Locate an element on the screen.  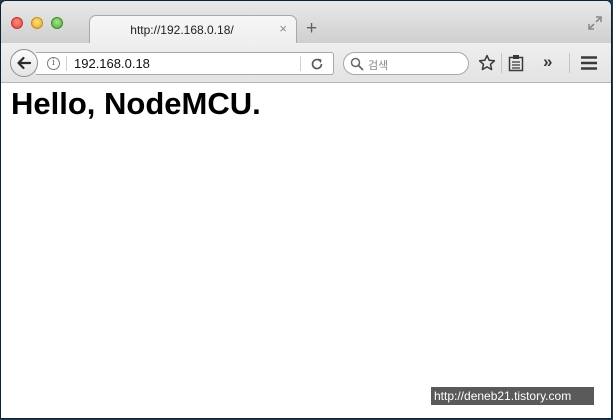
search-placeholder: 검색 is located at coordinates (378, 65).